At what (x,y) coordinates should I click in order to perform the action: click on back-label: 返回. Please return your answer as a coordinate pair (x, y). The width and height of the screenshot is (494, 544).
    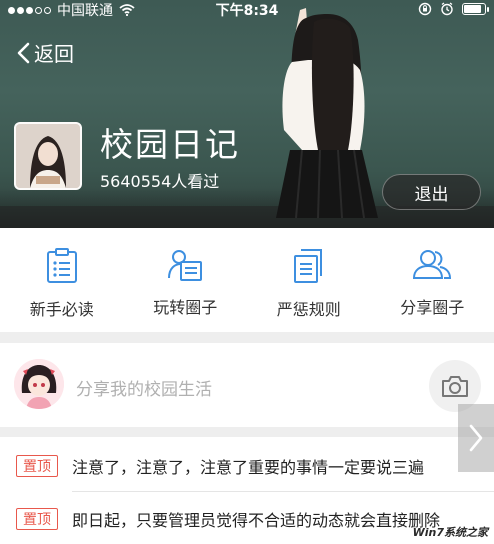
    Looking at the image, I should click on (54, 54).